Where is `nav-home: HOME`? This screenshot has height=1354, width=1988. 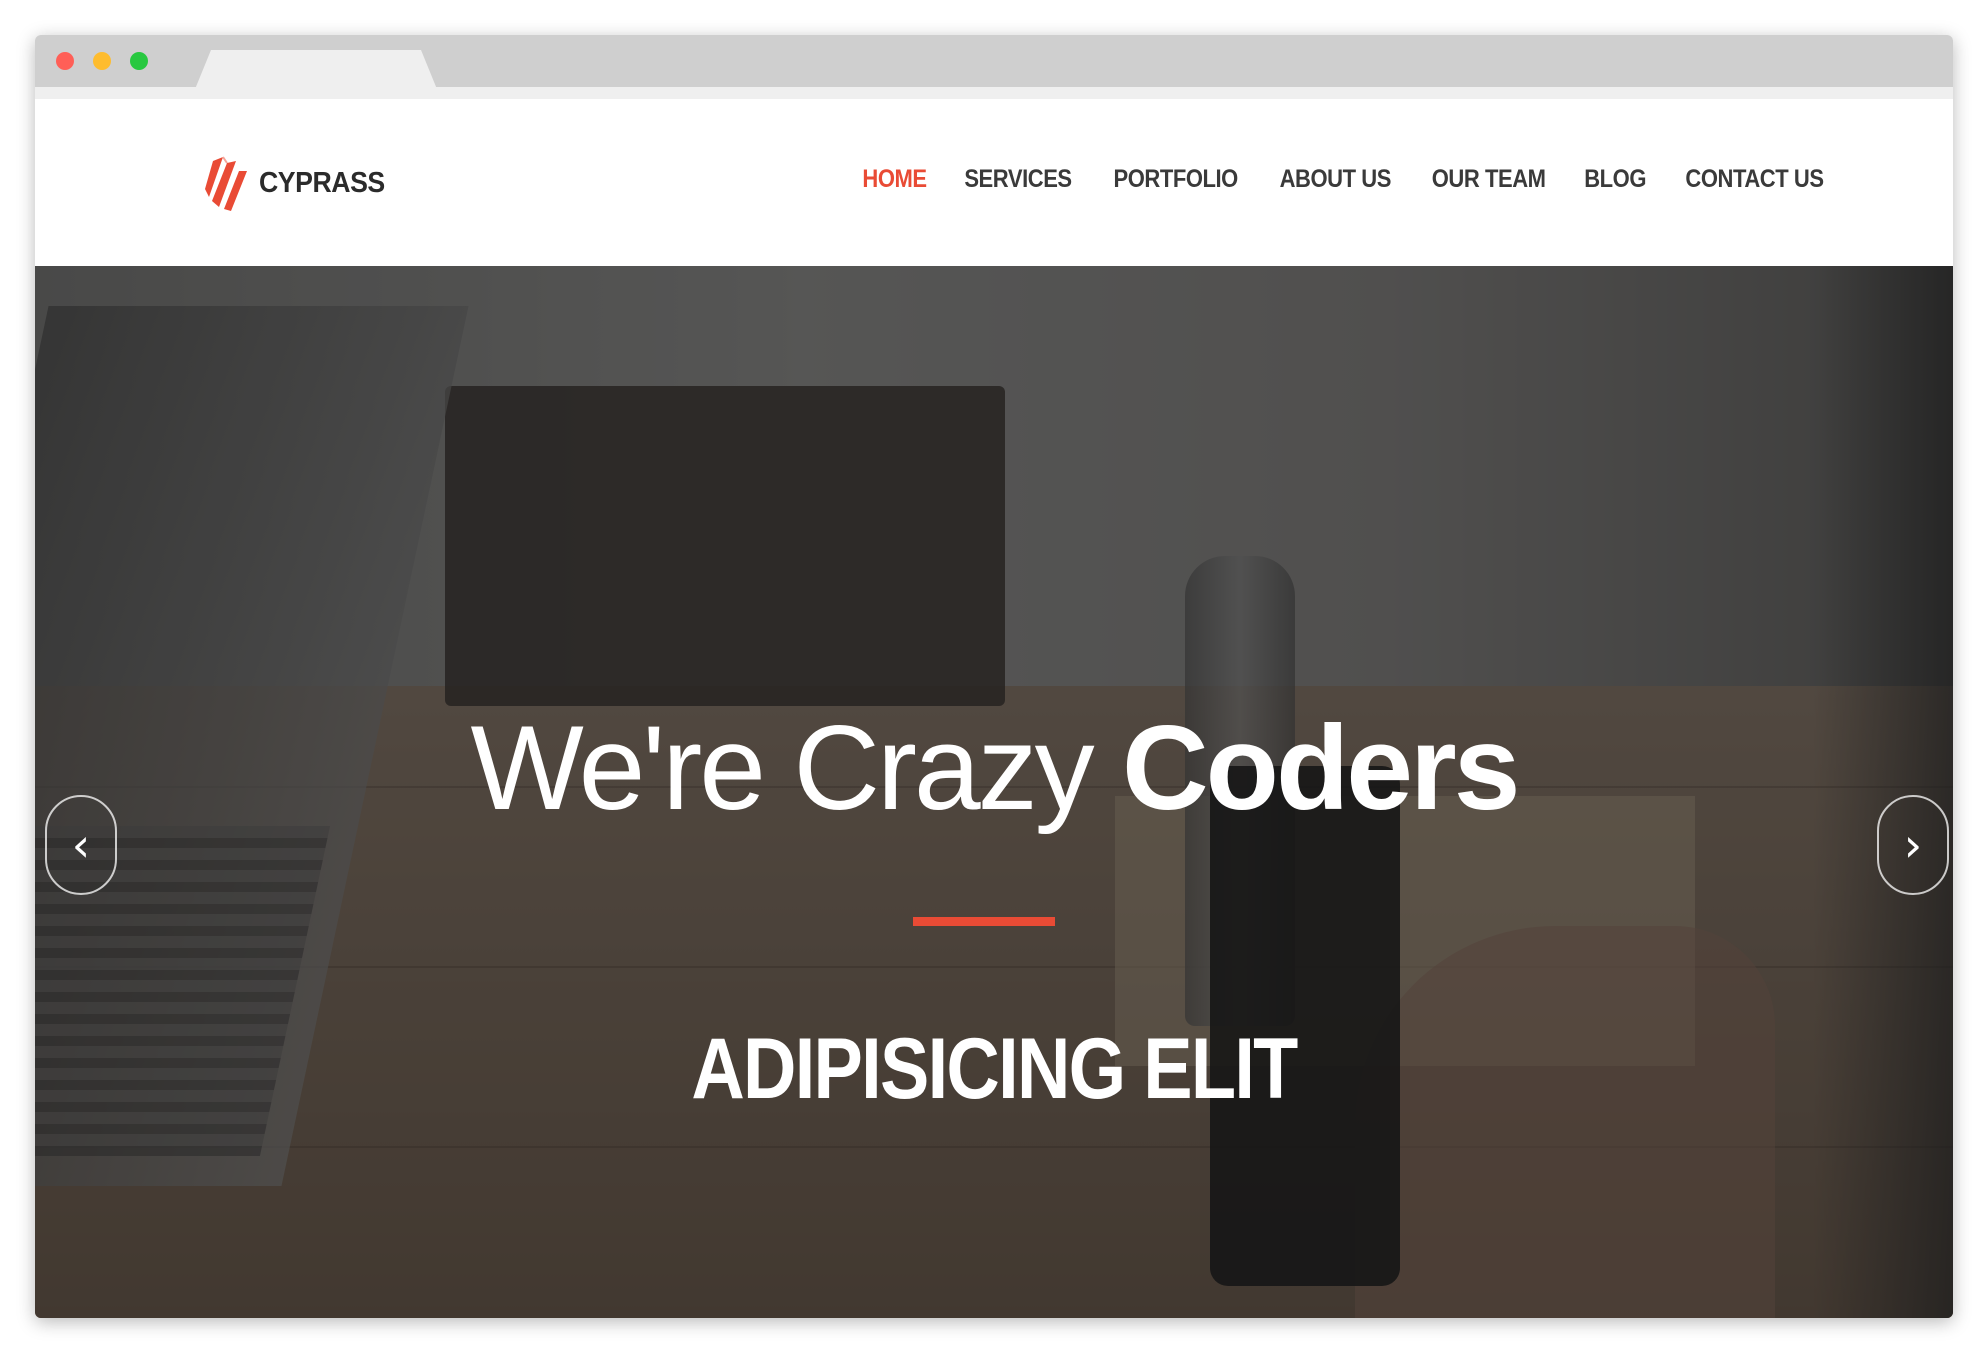 nav-home: HOME is located at coordinates (894, 179).